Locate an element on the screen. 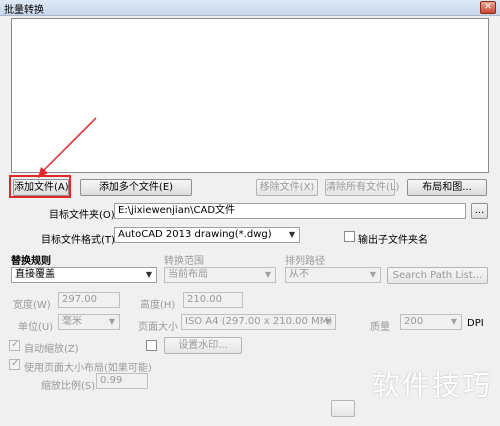  page-size-value: ISO A4 (297.00 x 210.00 MM) is located at coordinates (259, 321).